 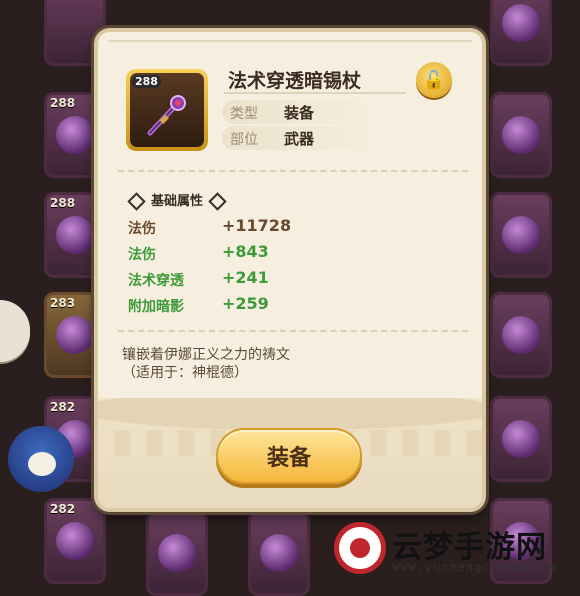 I want to click on item-name: 法术穿透暗锡杖, so click(x=295, y=81).